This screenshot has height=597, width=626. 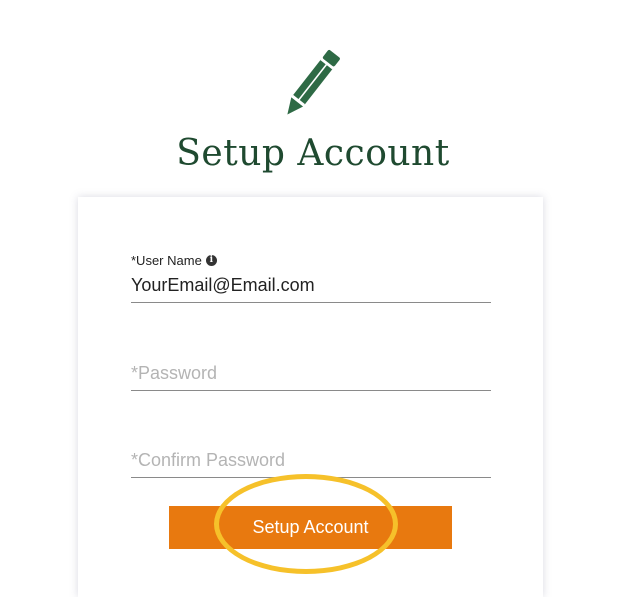 I want to click on password-input, so click(x=311, y=377).